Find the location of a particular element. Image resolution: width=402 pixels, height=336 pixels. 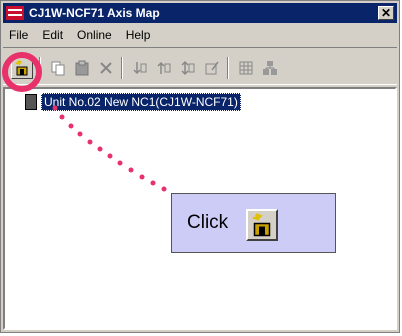

new-unit-icon is located at coordinates (261, 225).